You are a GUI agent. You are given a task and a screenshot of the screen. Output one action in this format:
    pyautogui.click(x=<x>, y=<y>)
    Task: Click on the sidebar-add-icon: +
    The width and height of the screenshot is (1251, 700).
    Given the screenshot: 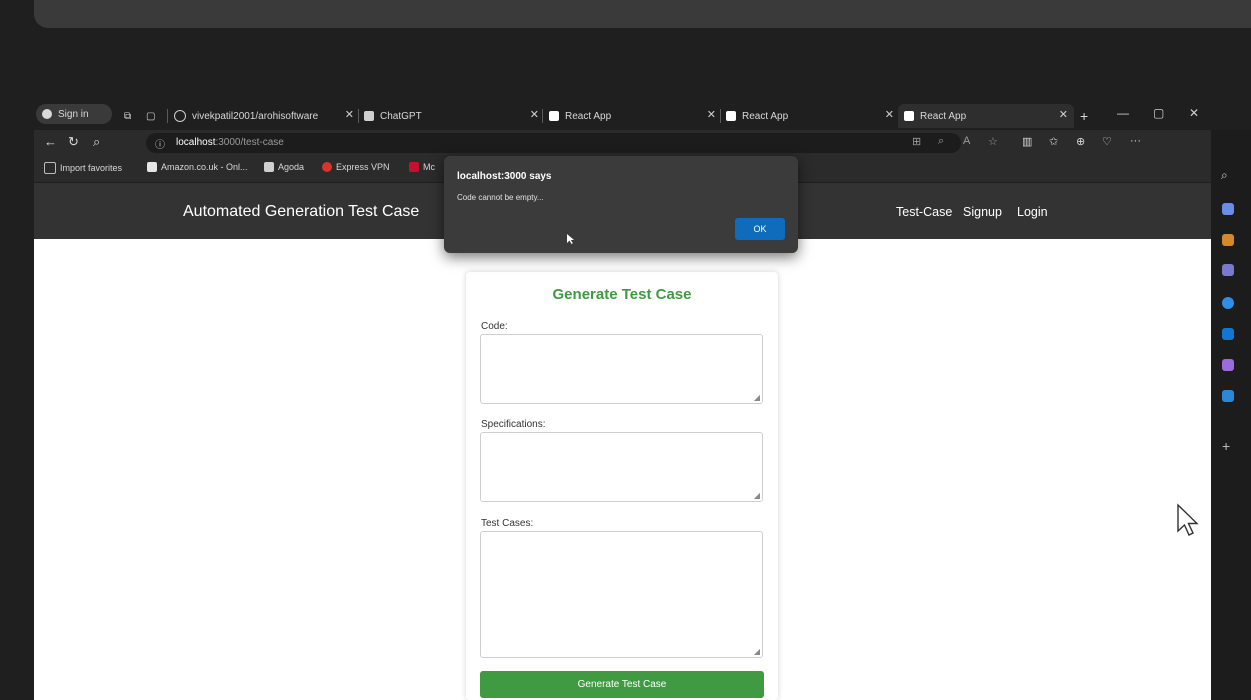 What is the action you would take?
    pyautogui.click(x=1226, y=446)
    